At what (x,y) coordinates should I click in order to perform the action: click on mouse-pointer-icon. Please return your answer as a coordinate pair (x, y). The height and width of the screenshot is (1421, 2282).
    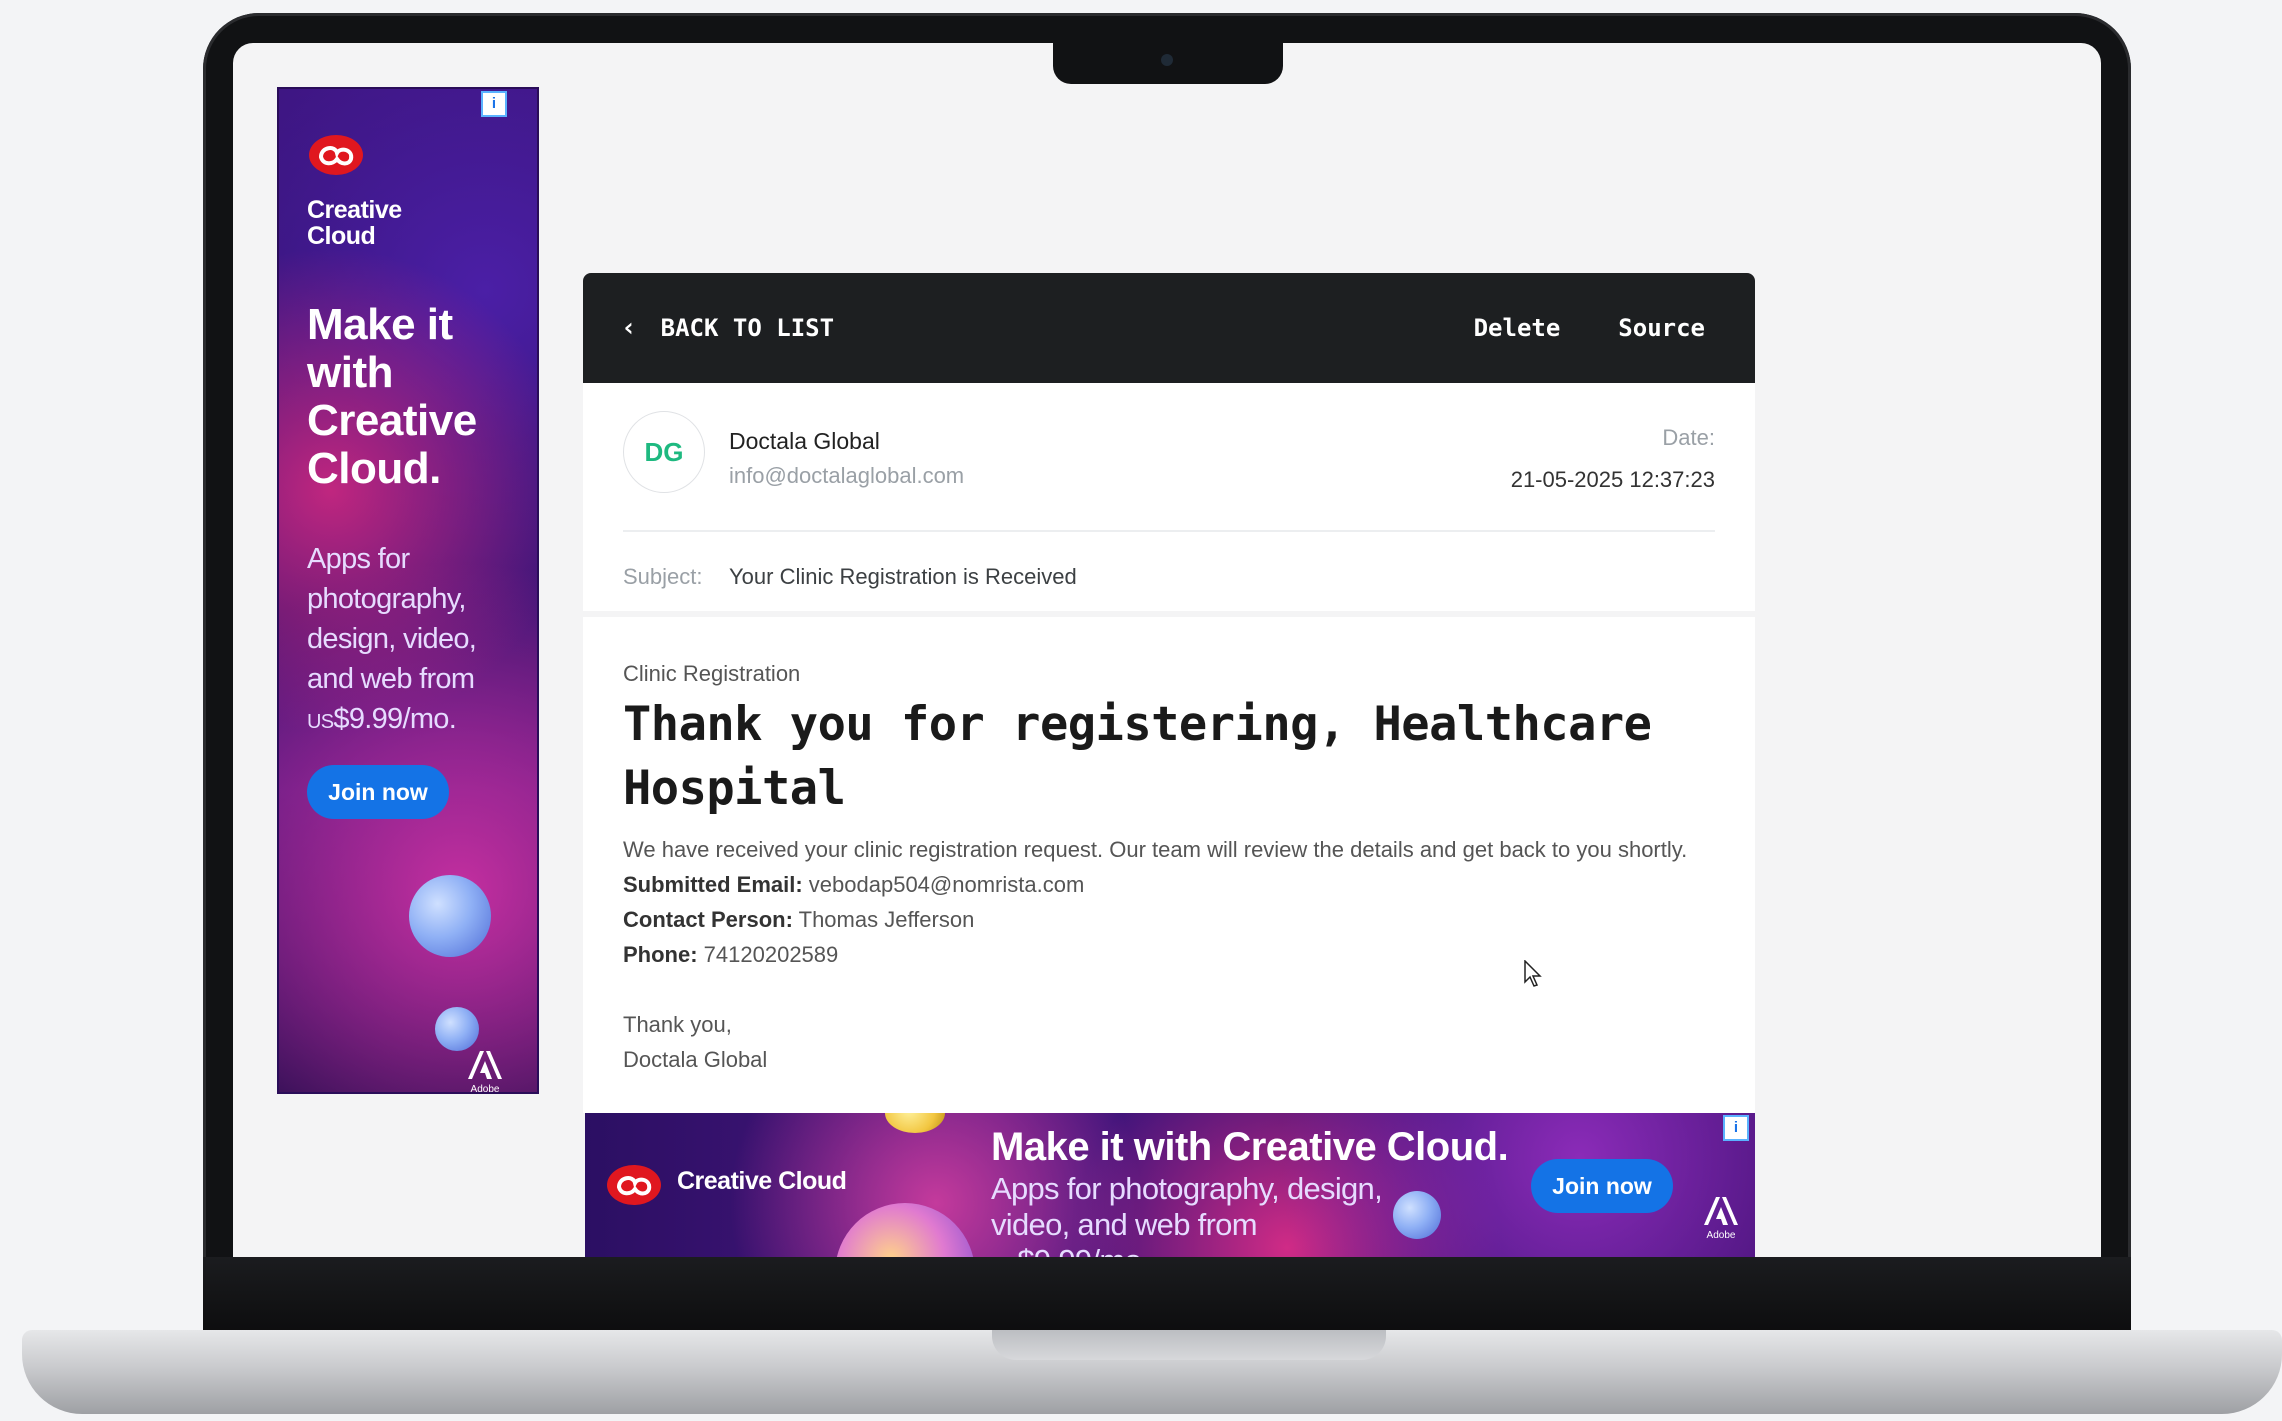
    Looking at the image, I should click on (1533, 973).